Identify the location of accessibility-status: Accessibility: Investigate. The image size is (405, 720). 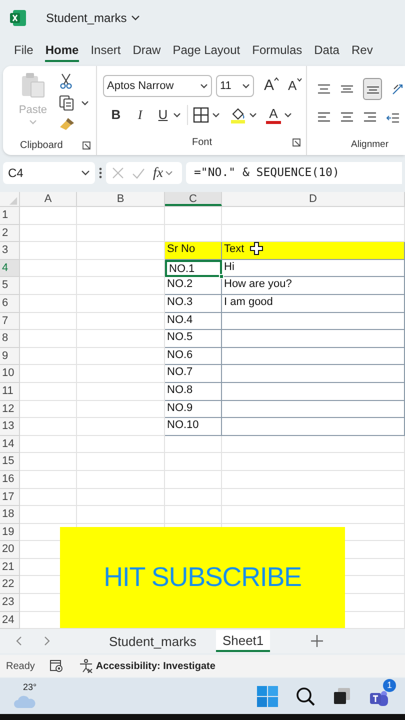
(156, 666).